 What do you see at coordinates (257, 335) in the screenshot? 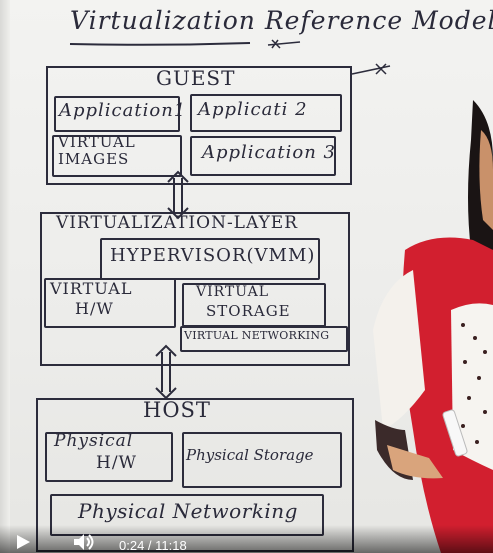
I see `virtual-networking-label: VIRTUAL NETWORKING` at bounding box center [257, 335].